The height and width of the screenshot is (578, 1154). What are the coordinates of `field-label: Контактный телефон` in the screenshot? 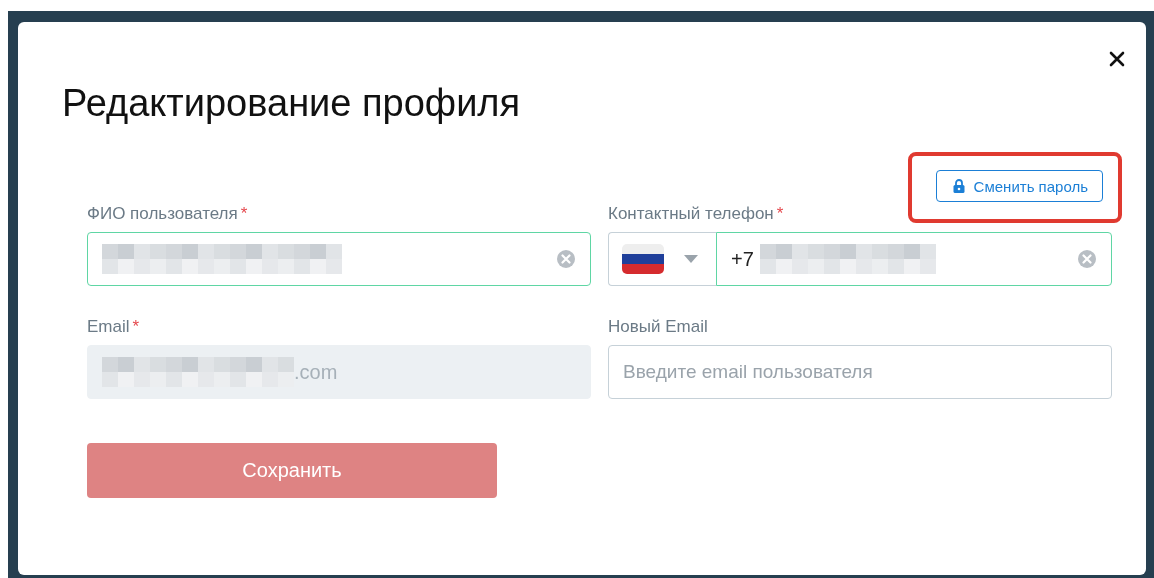 It's located at (691, 214).